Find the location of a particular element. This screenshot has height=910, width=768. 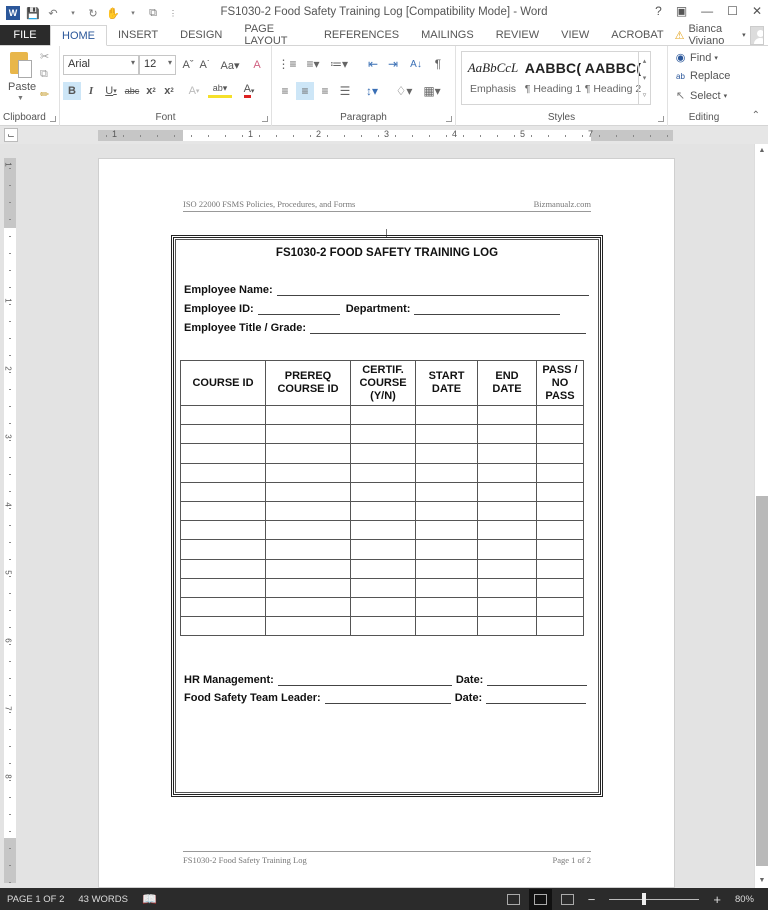

more-styles-icon: ▿ is located at coordinates (645, 95).